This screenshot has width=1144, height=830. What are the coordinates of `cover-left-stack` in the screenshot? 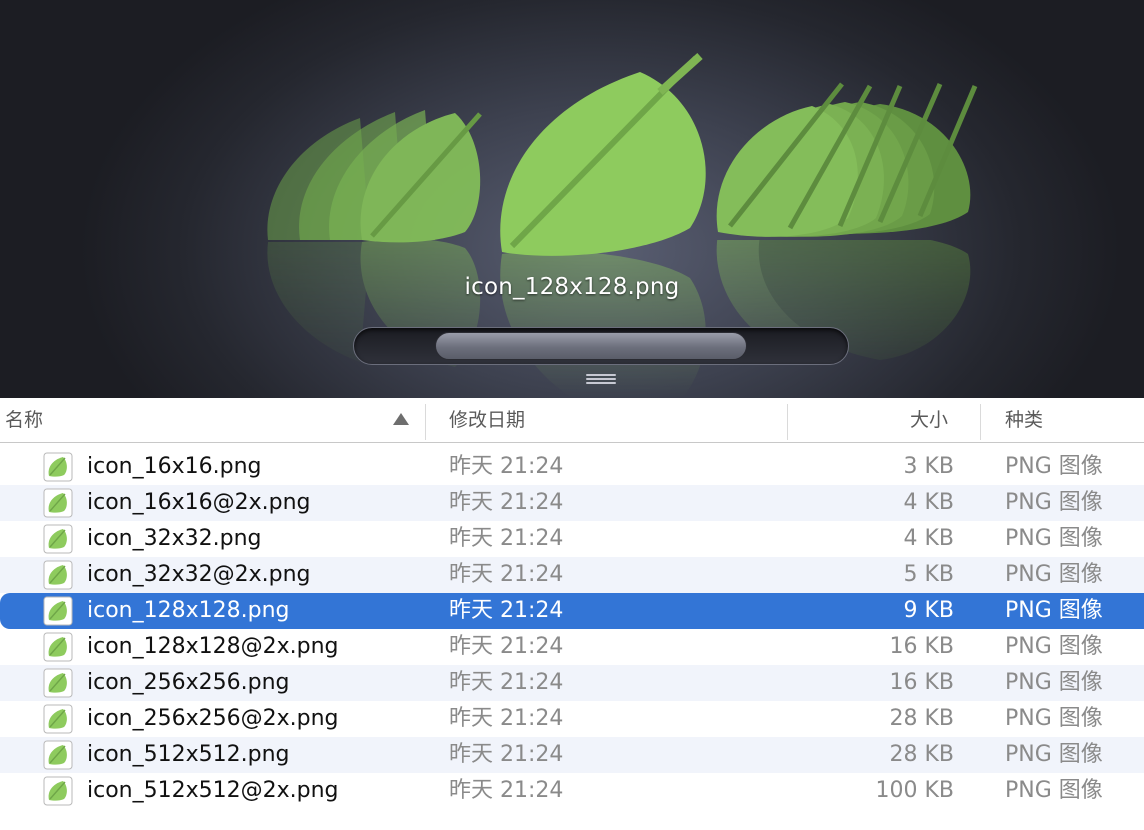 It's located at (374, 176).